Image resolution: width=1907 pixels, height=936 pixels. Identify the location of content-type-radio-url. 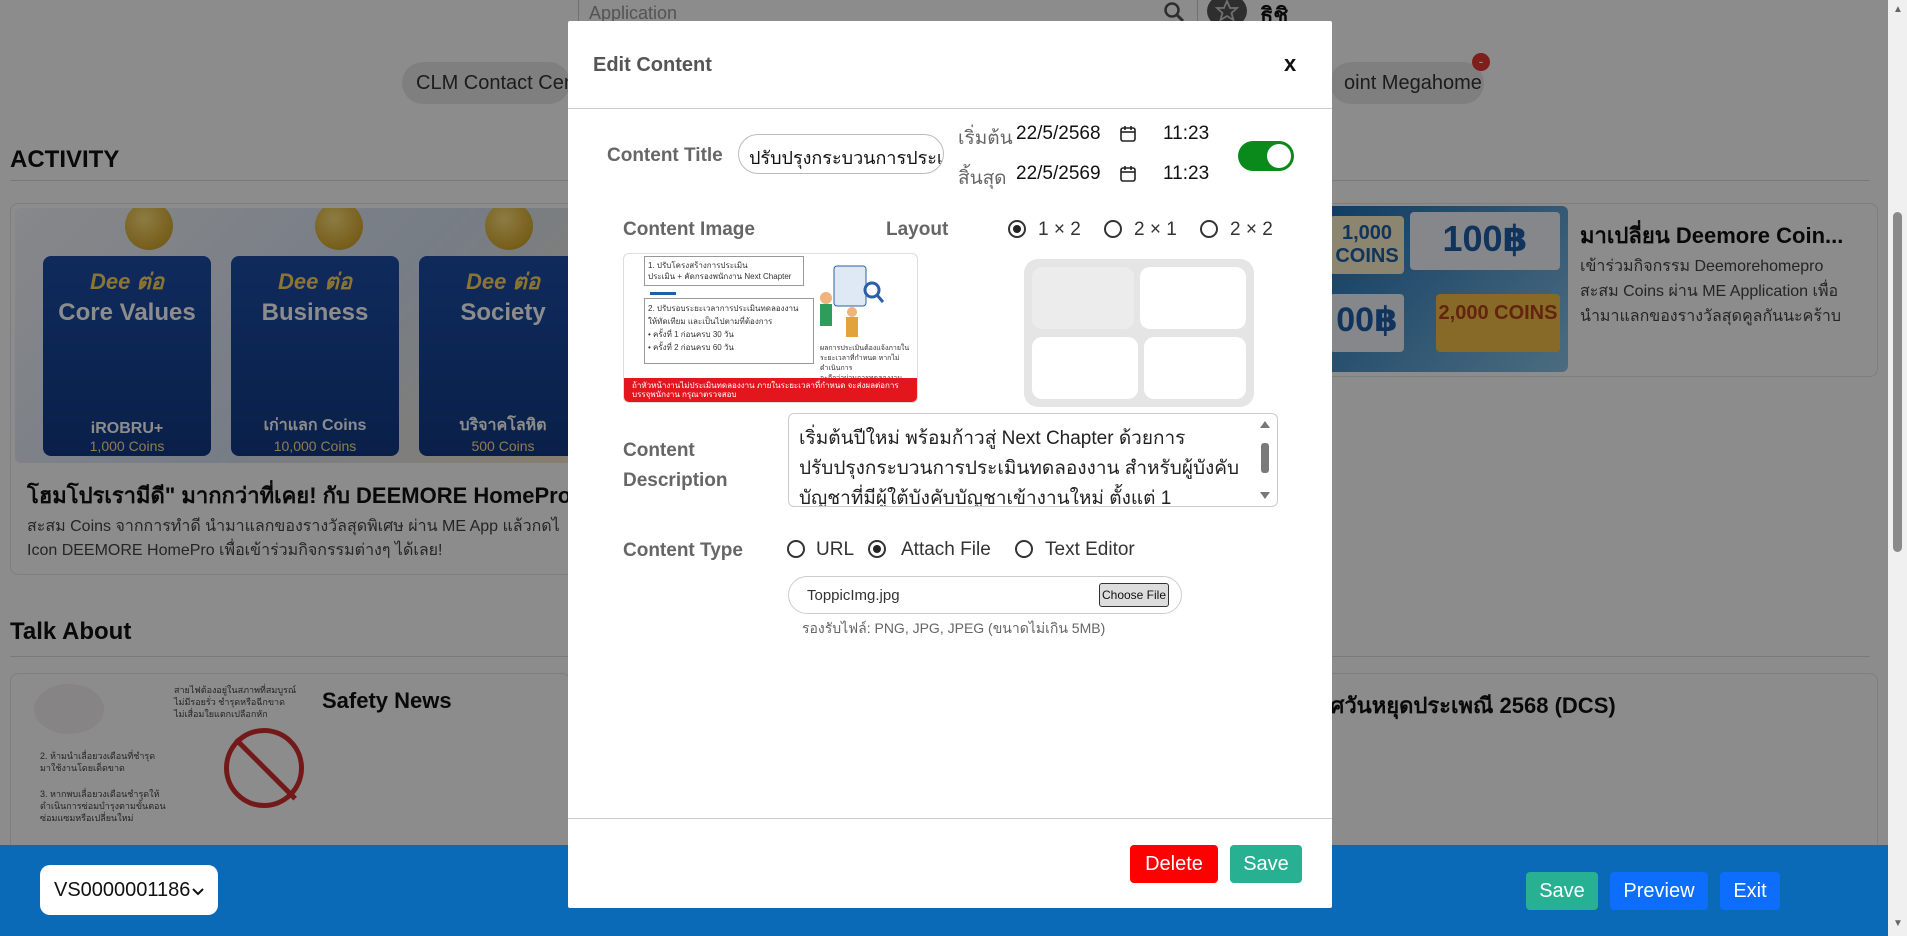
(796, 549).